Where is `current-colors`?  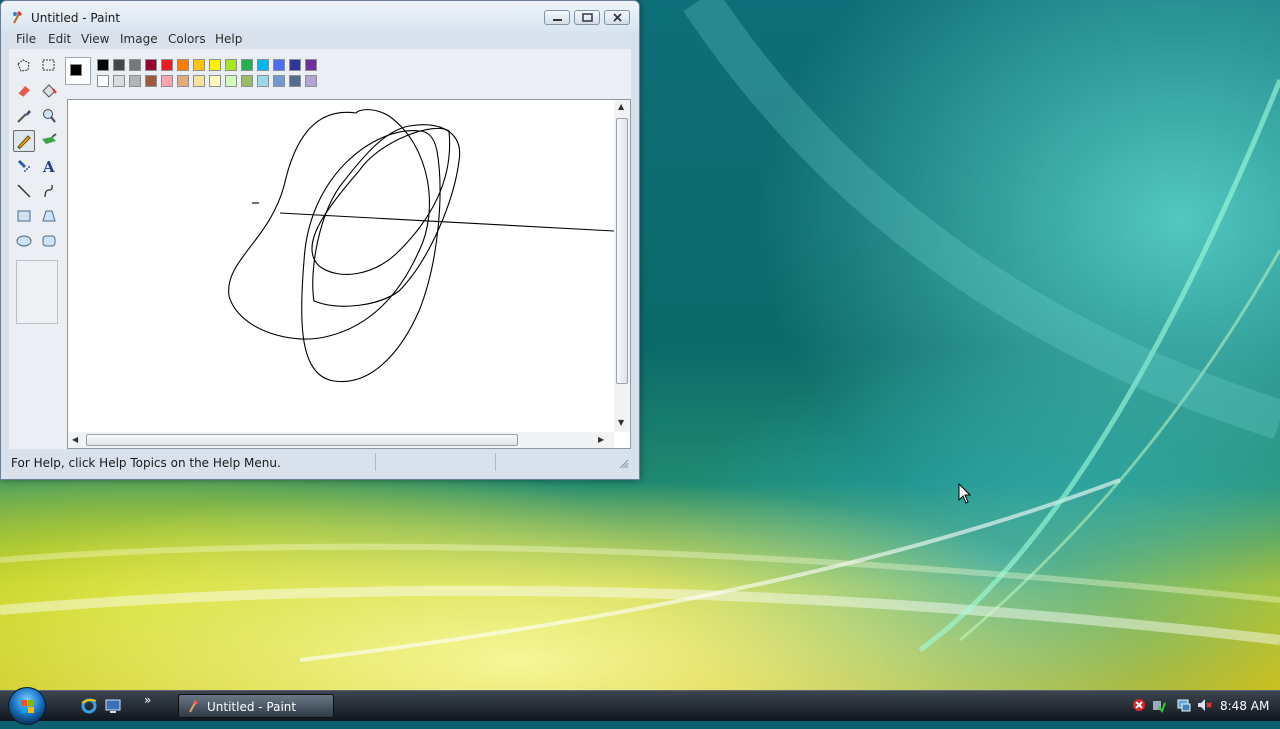
current-colors is located at coordinates (78, 71).